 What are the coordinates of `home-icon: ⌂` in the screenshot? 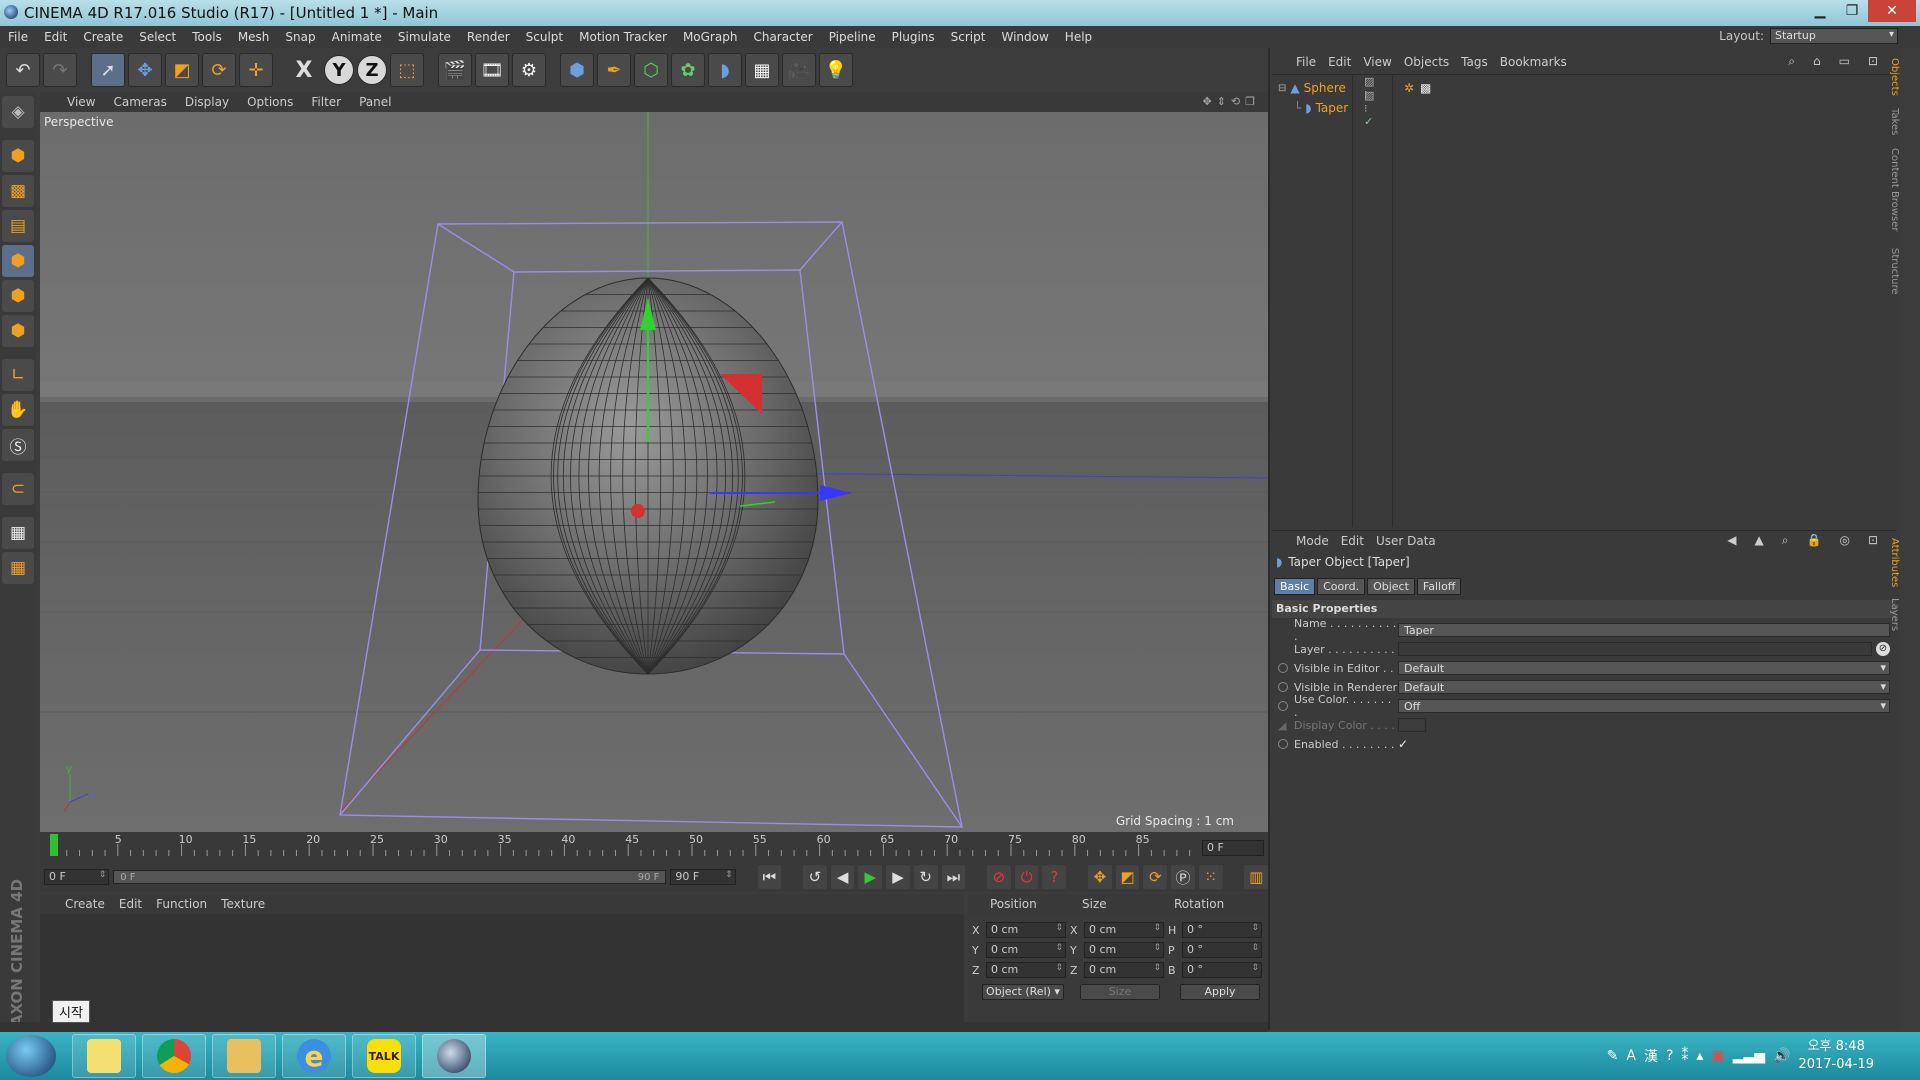 It's located at (1820, 61).